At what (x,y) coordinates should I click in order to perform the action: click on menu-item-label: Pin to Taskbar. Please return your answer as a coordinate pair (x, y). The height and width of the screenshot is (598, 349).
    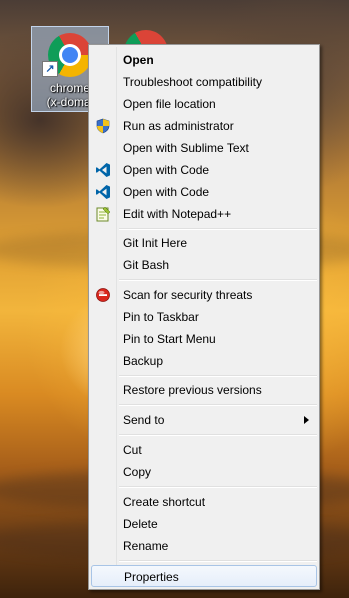
    Looking at the image, I should click on (161, 317).